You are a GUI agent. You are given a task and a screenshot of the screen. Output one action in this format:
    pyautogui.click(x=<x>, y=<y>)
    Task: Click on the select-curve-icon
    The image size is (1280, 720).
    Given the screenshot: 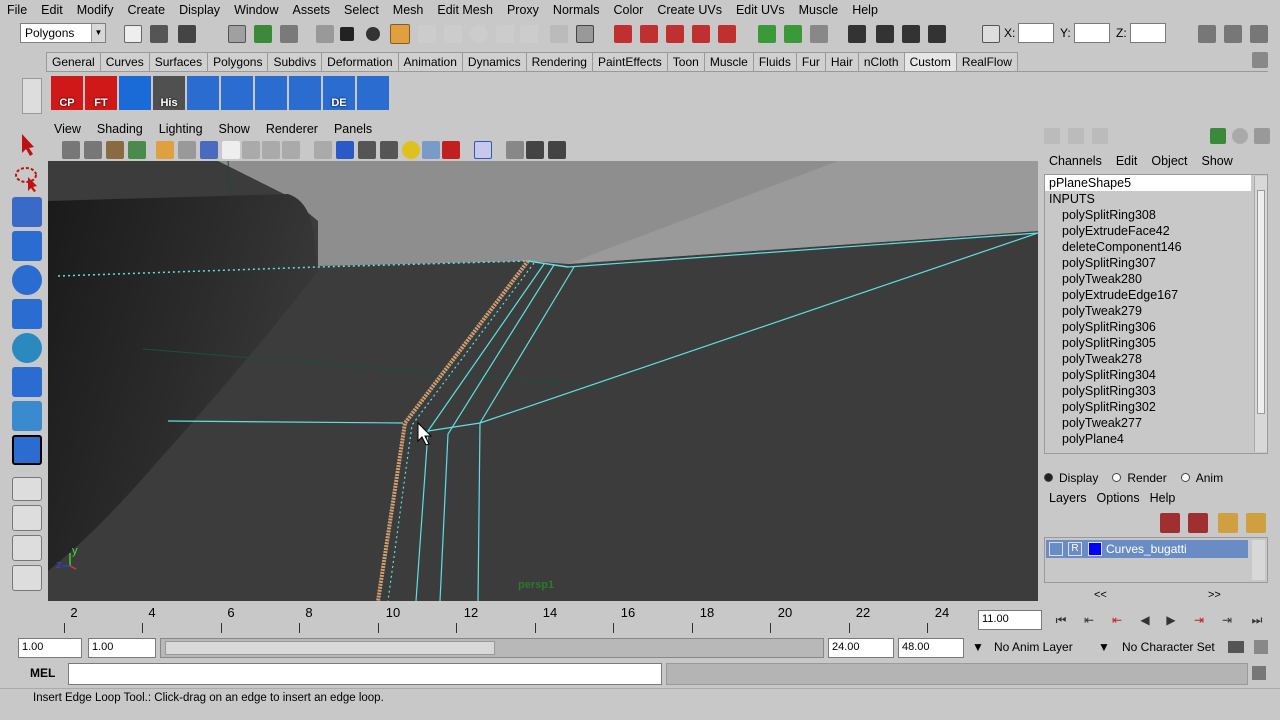 What is the action you would take?
    pyautogui.click(x=453, y=34)
    